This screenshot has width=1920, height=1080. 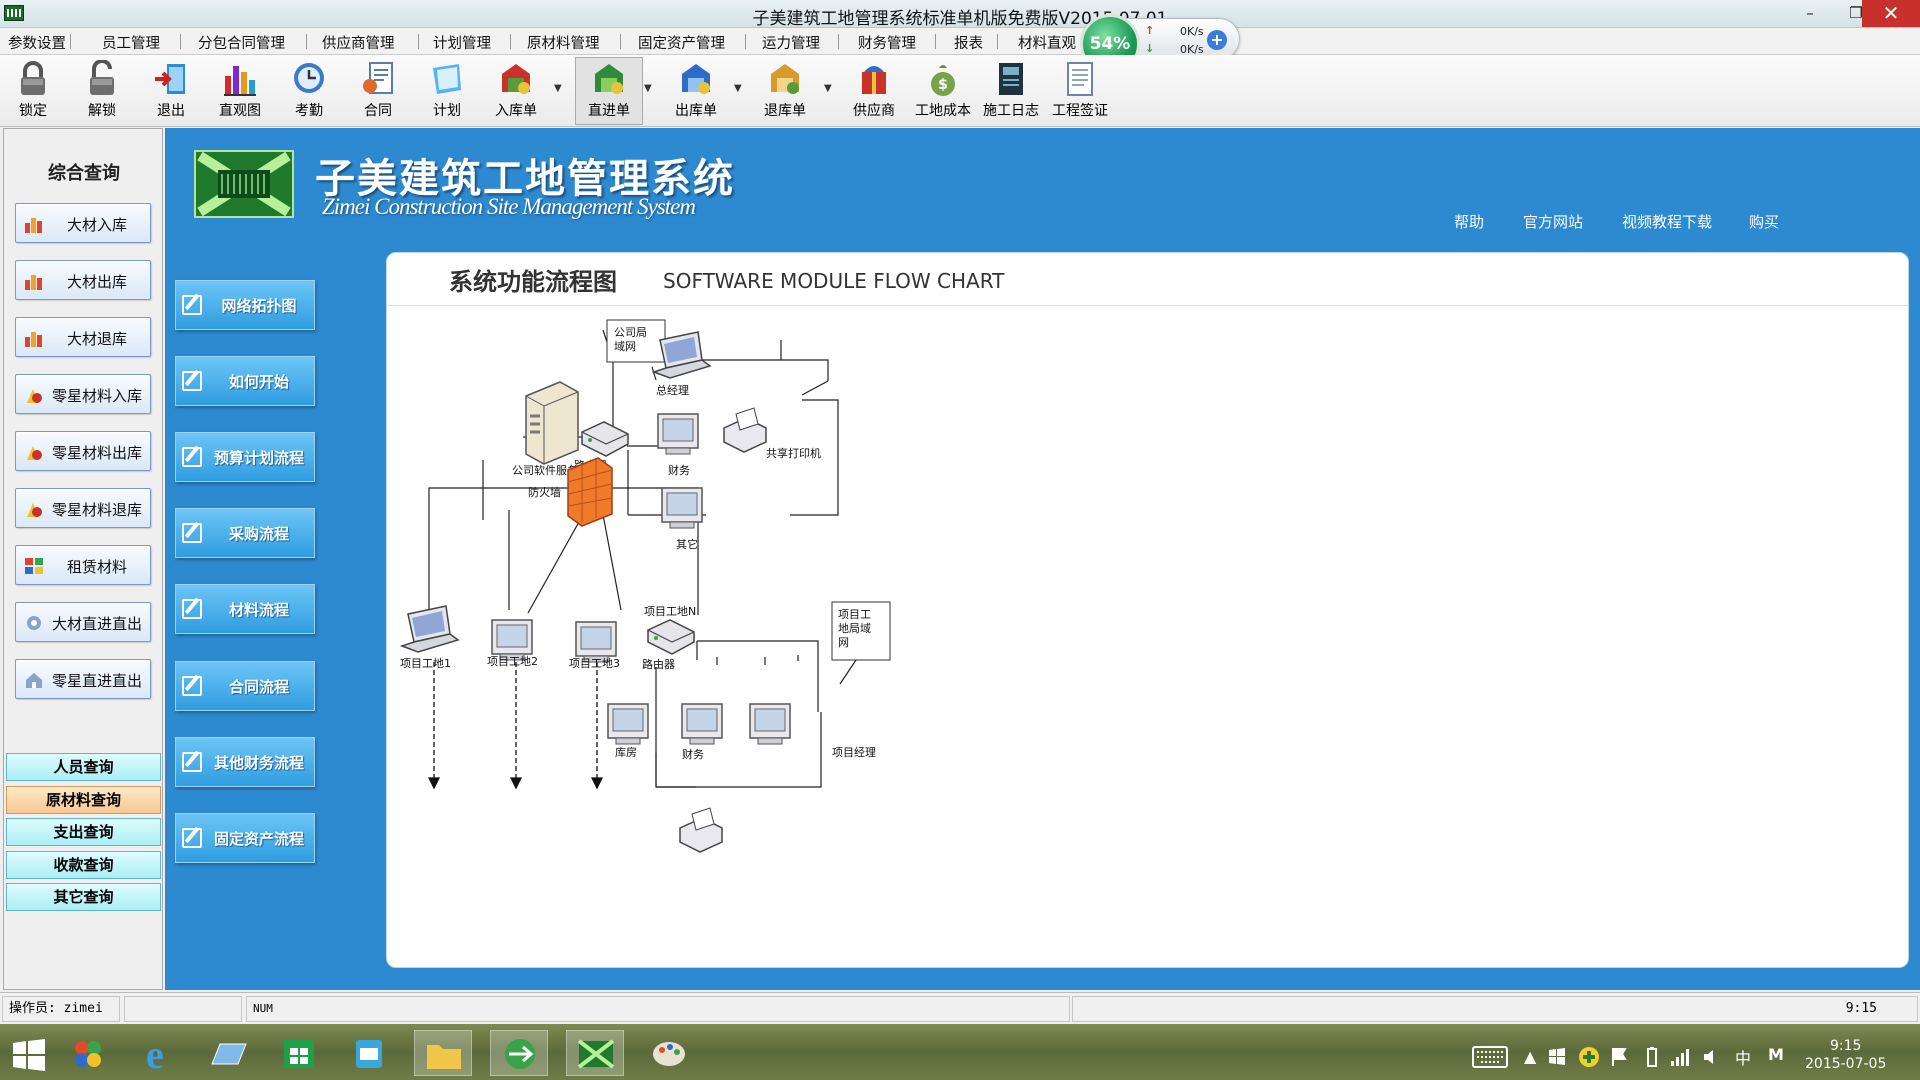 I want to click on query-staff-button: 人员查询, so click(x=83, y=767).